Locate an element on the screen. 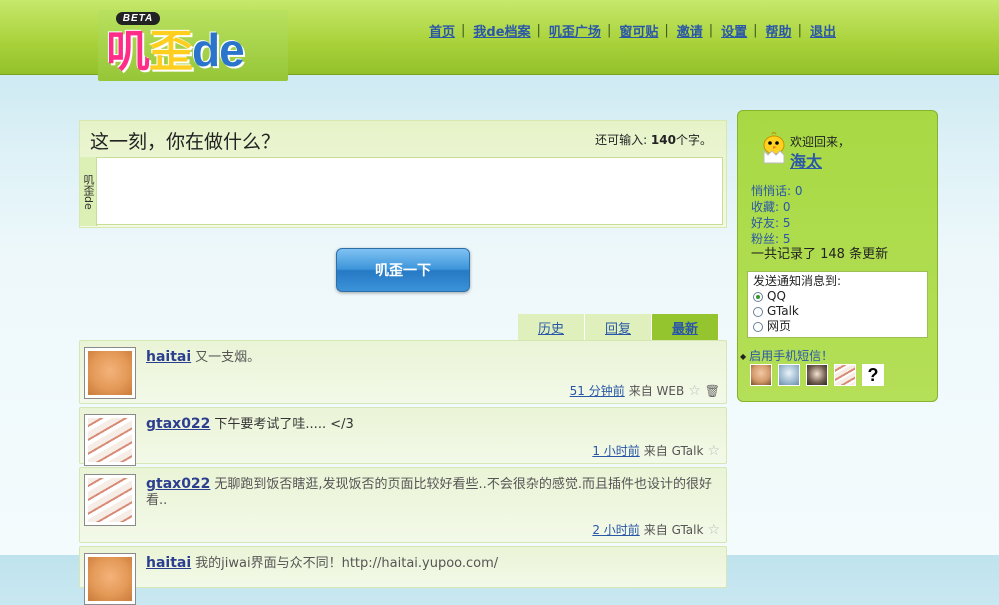 This screenshot has height=605, width=999. compose-side-label: 叽歪de is located at coordinates (88, 191).